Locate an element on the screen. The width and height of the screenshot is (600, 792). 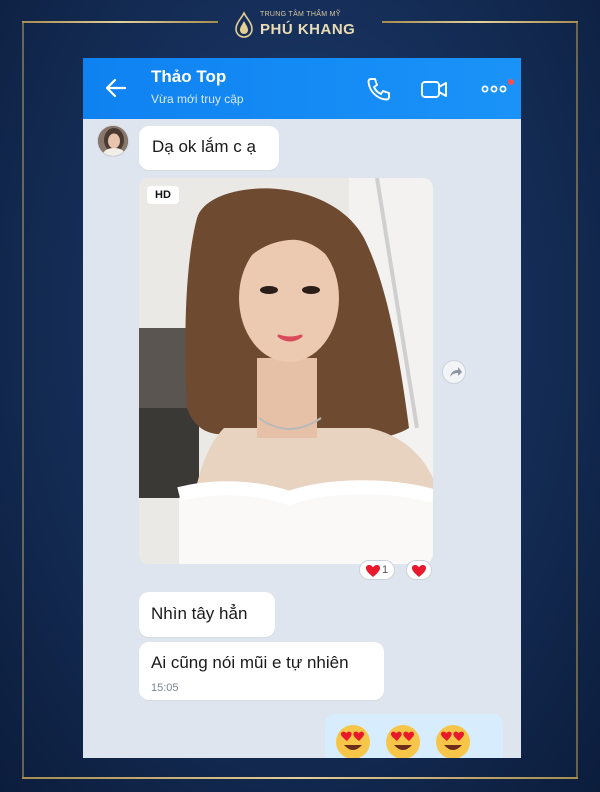
frame-gold-border-right is located at coordinates (577, 400).